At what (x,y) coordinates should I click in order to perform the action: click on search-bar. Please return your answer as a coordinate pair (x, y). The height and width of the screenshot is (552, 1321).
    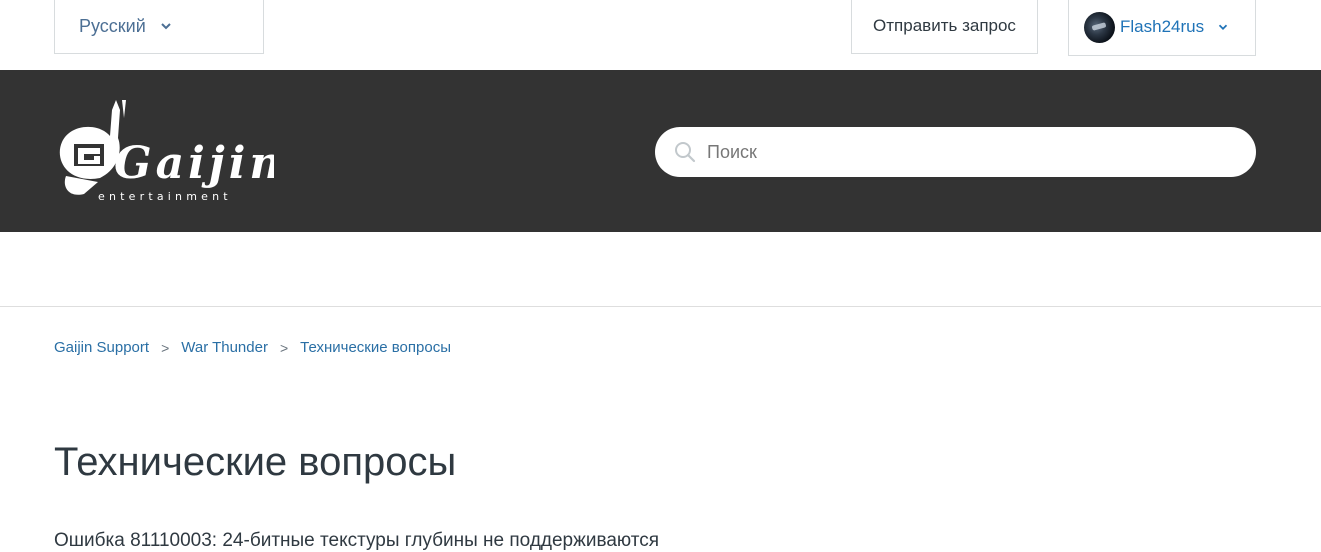
    Looking at the image, I should click on (955, 152).